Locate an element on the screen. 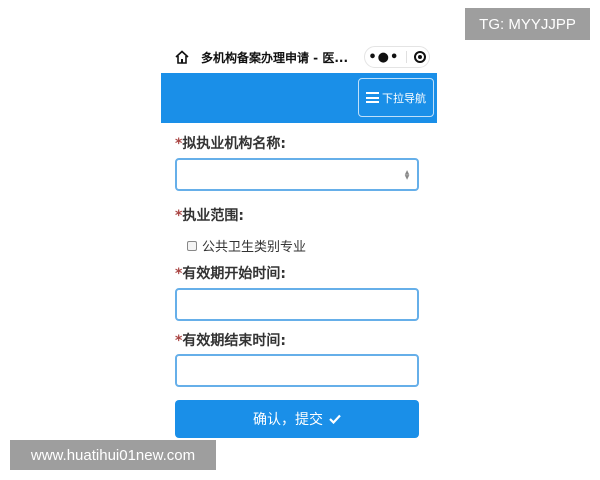  capsule-menu: •●• is located at coordinates (397, 57).